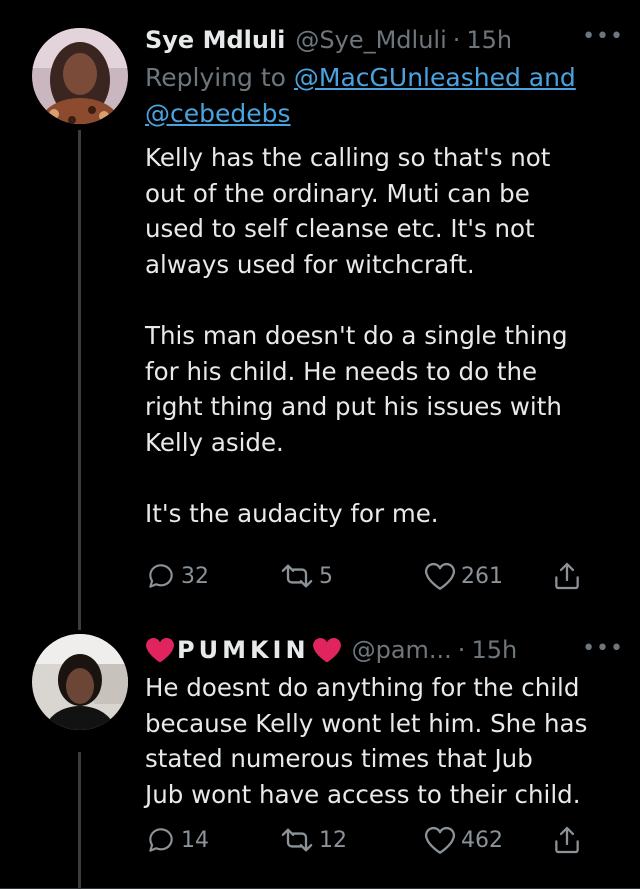 This screenshot has height=889, width=640. What do you see at coordinates (195, 840) in the screenshot?
I see `reply-count: 14` at bounding box center [195, 840].